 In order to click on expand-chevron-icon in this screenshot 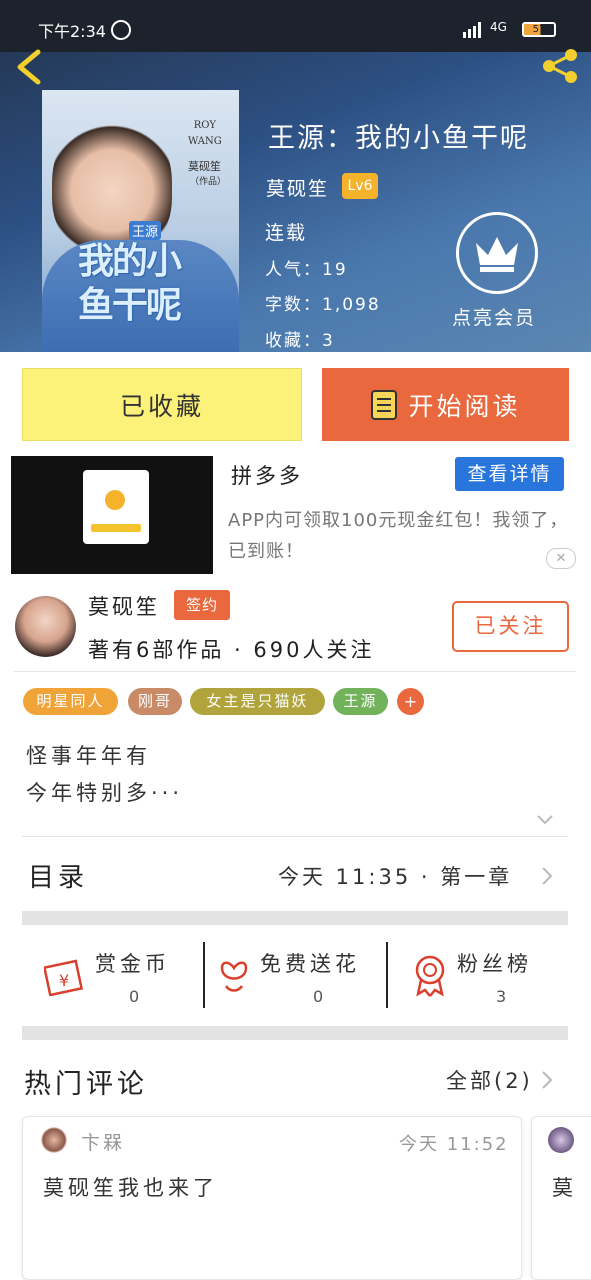, I will do `click(545, 821)`.